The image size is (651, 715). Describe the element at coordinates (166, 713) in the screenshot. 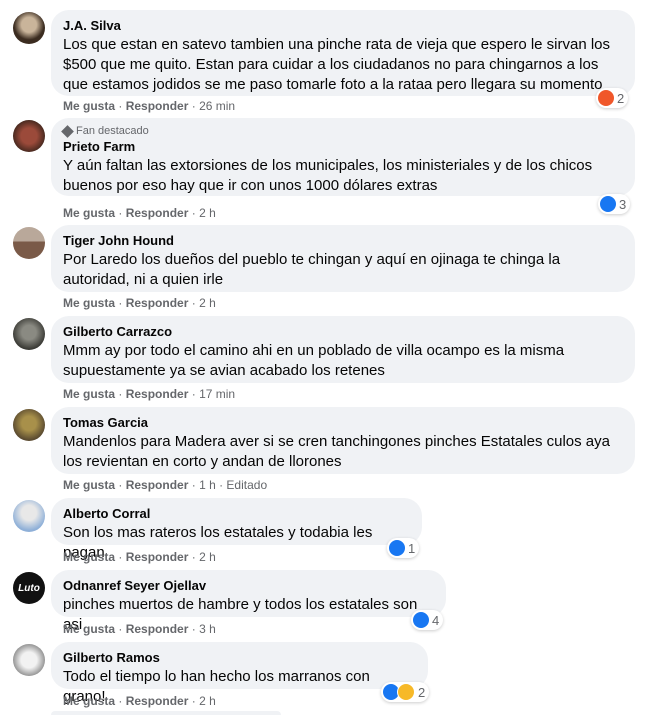

I see `next-comment-bubble` at that location.